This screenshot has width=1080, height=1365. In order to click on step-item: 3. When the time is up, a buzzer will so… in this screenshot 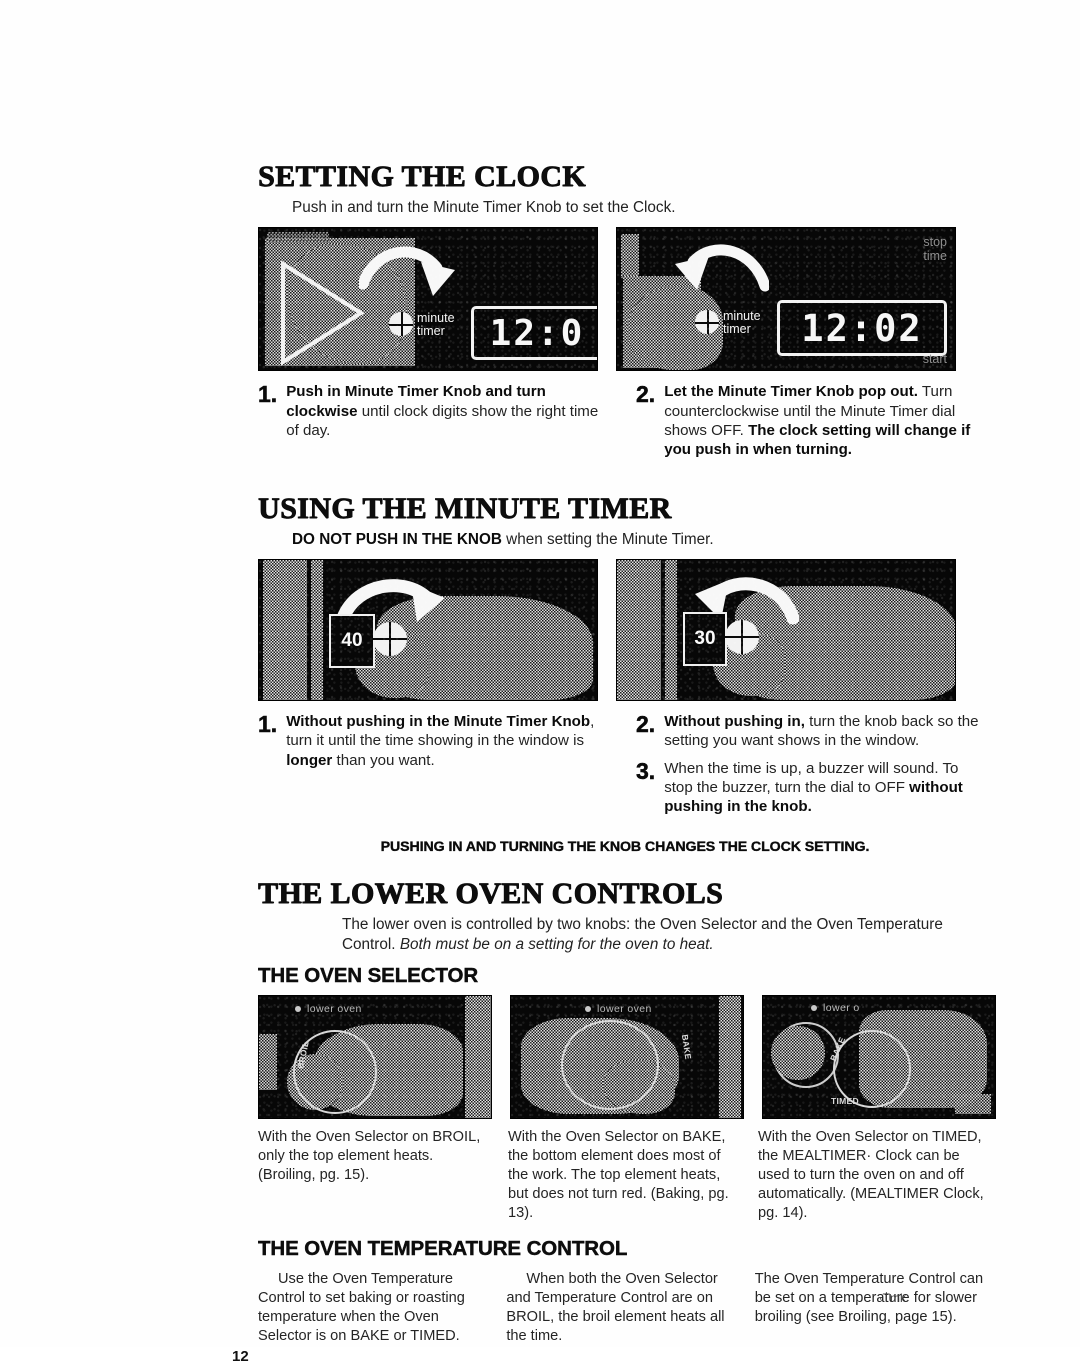, I will do `click(812, 788)`.